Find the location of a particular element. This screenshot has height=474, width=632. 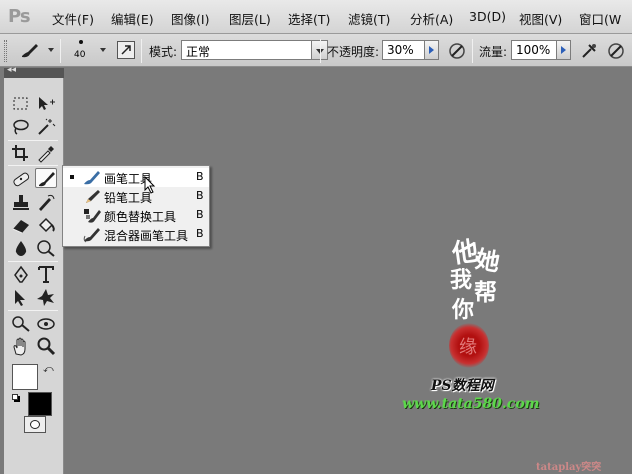

corner-watermark: tataplay突突 is located at coordinates (569, 467).